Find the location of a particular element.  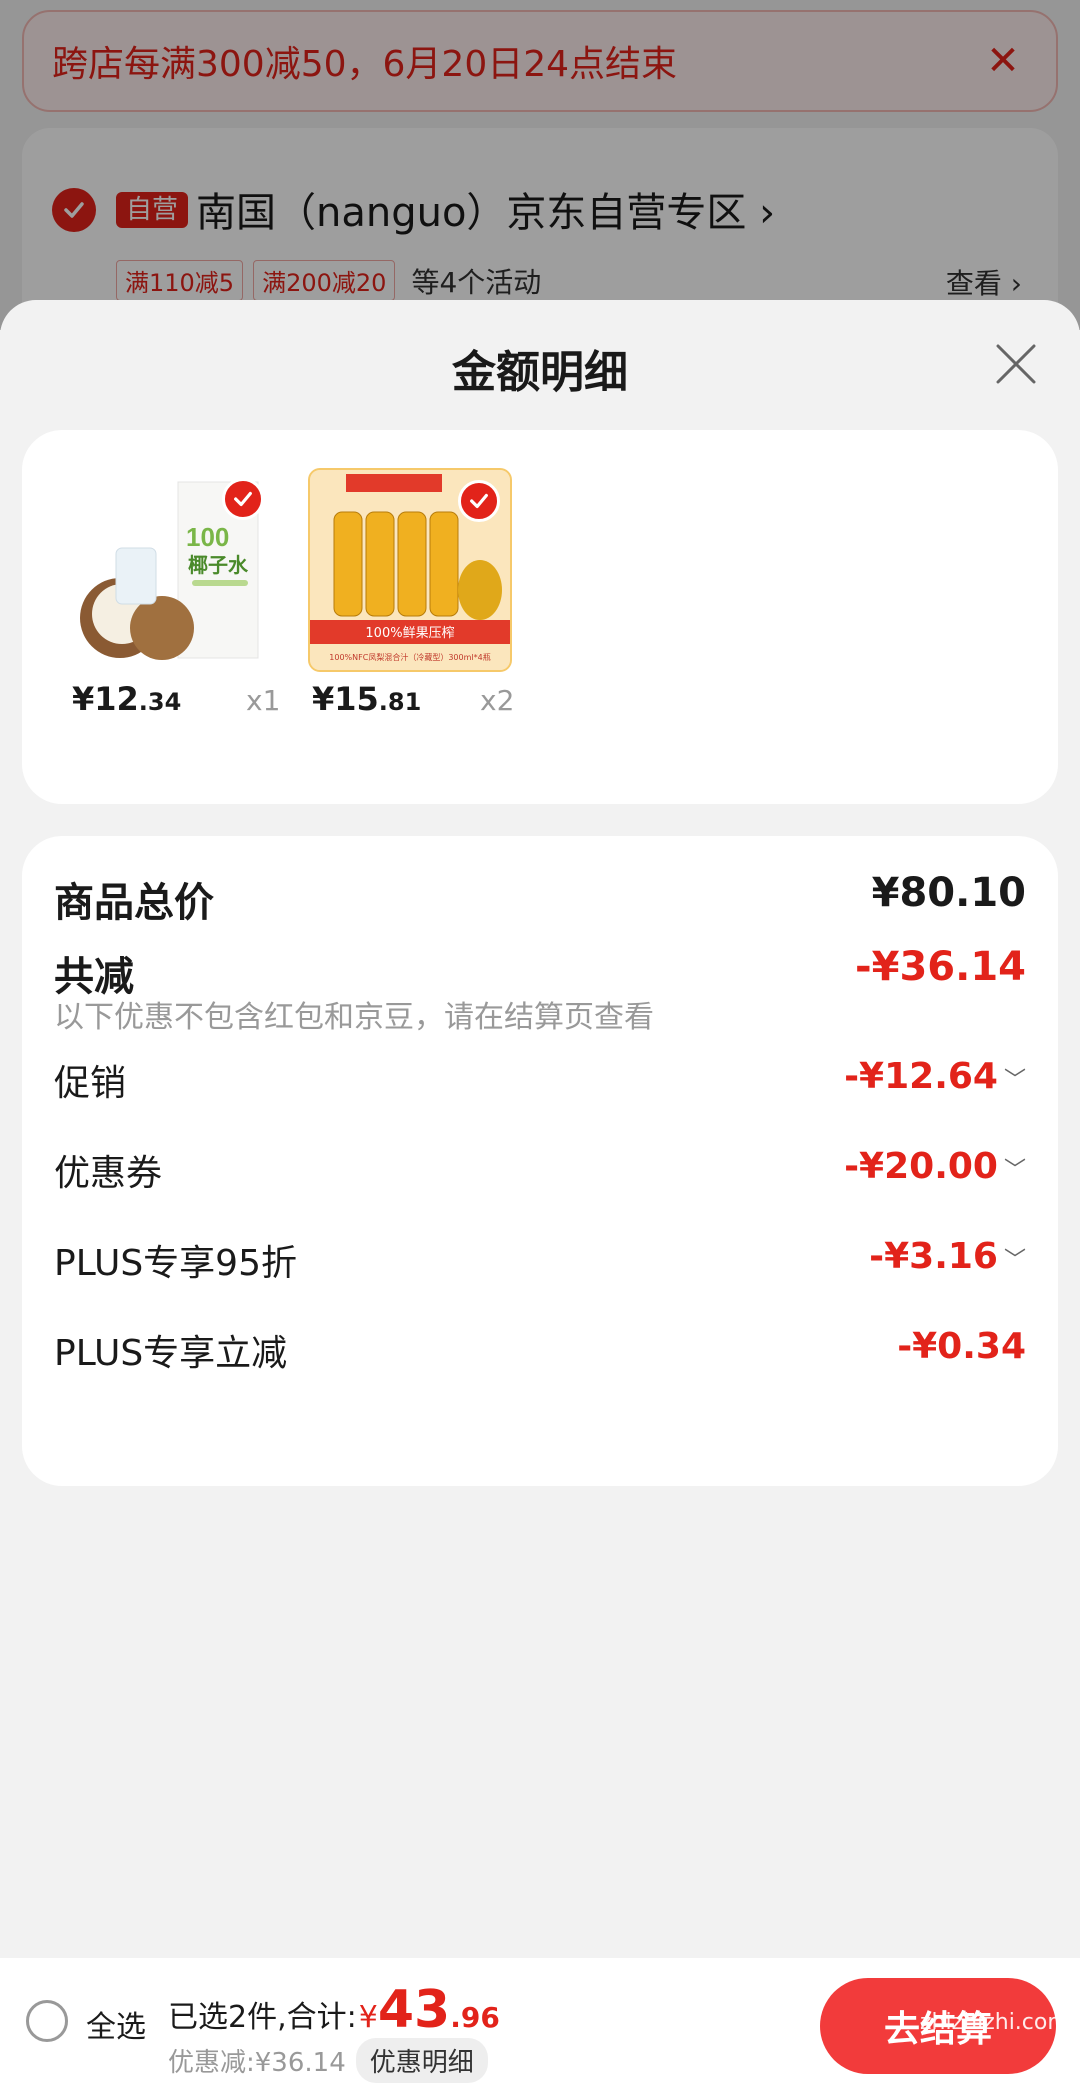

total-amount-decimal: .96 is located at coordinates (475, 2017).